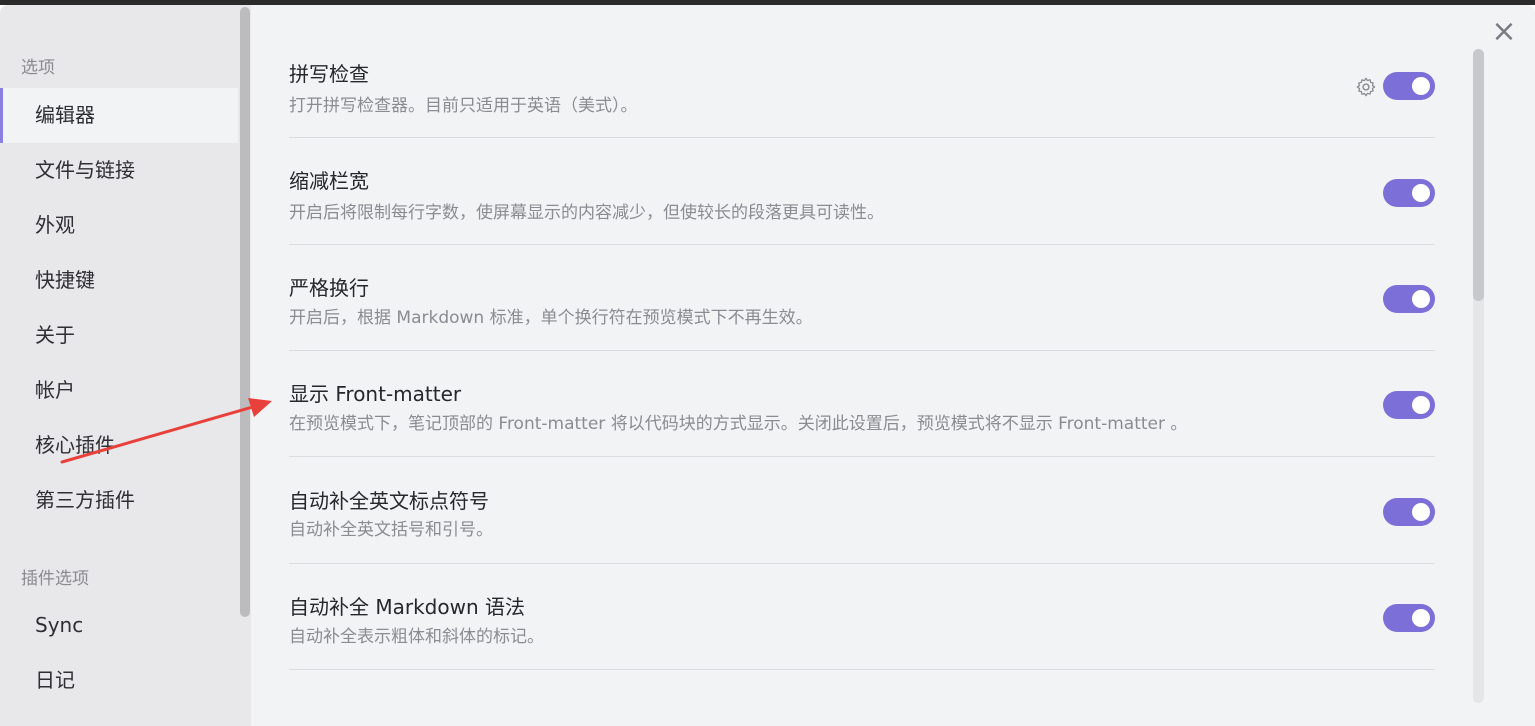 This screenshot has height=726, width=1535. I want to click on sidebar-heading-plugin-options: 插件选项, so click(55, 579).